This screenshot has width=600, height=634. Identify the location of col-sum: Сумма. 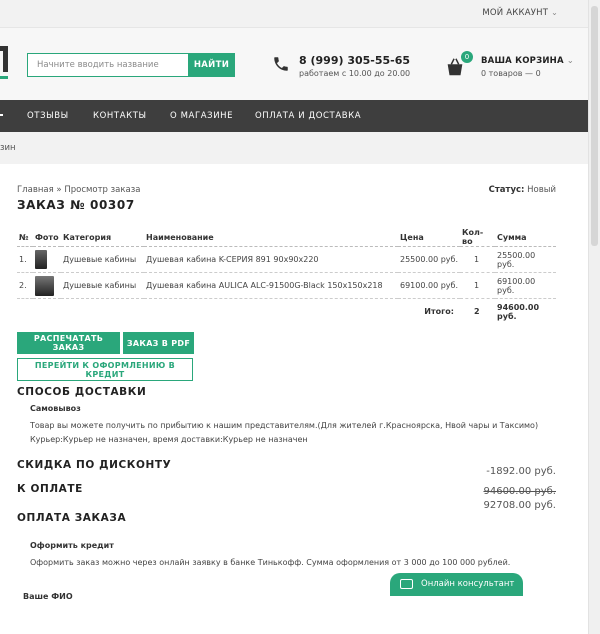
(525, 237).